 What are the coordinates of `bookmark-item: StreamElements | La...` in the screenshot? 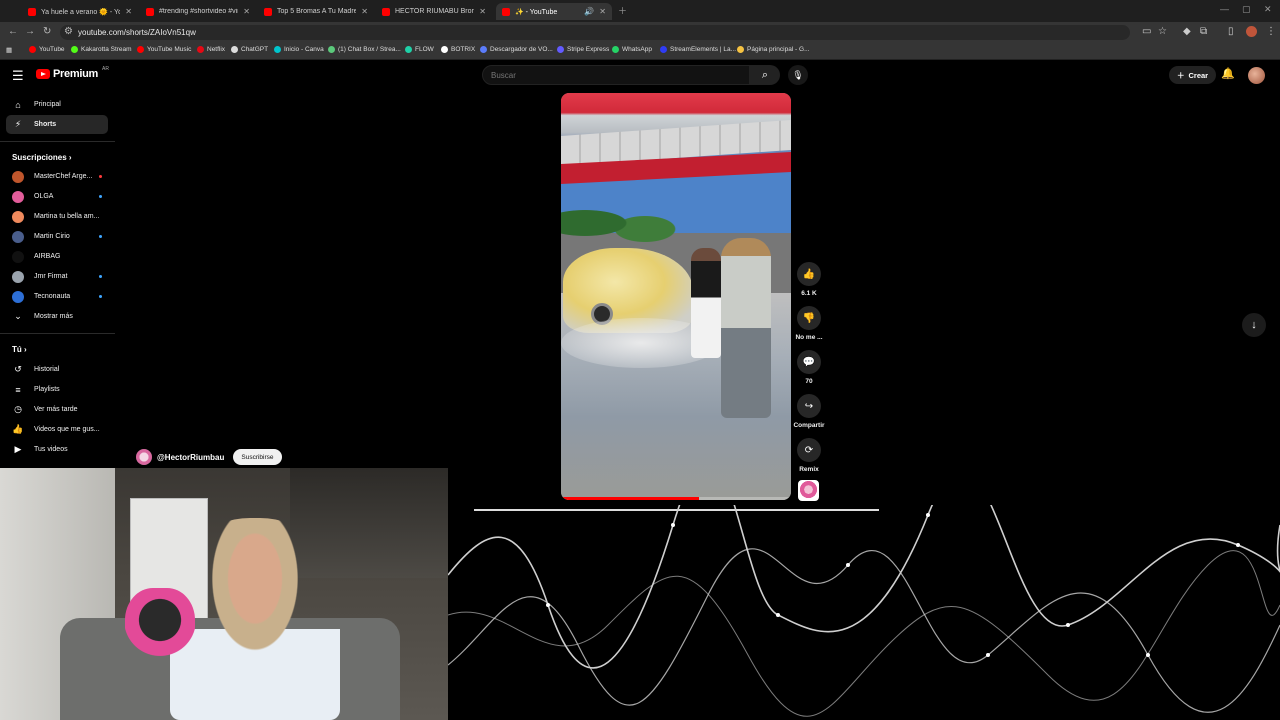 It's located at (698, 49).